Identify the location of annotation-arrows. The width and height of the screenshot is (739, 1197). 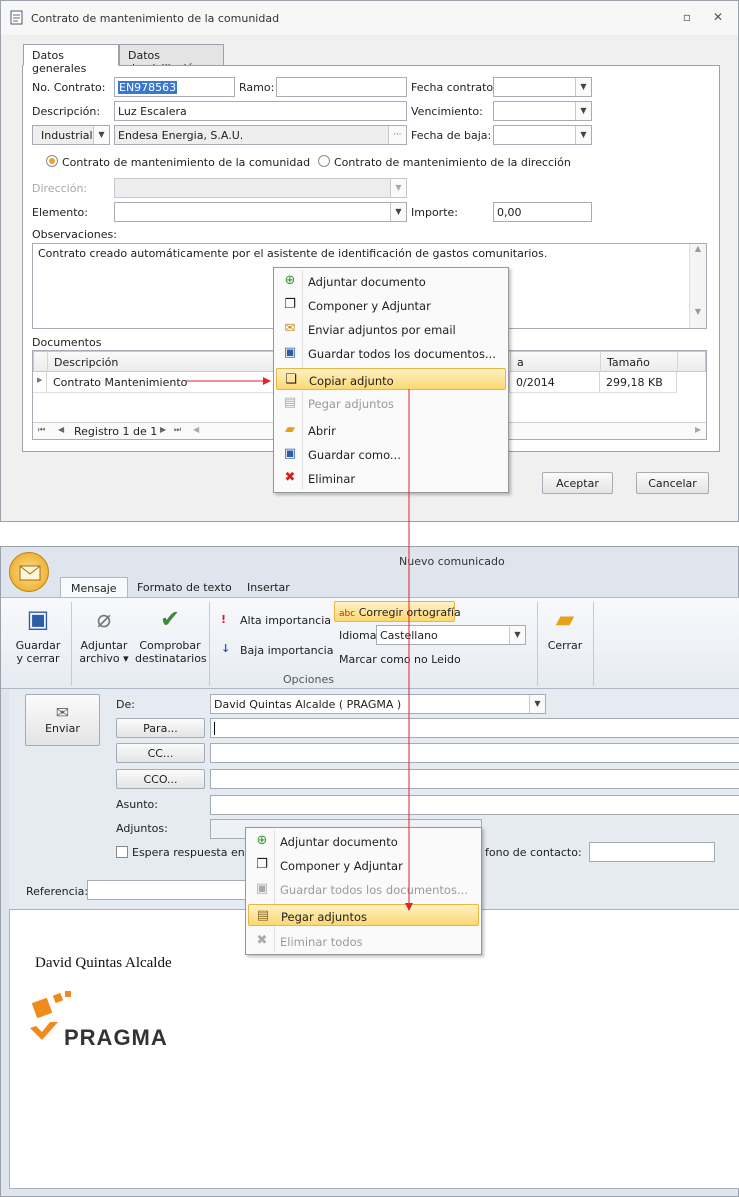
(299, 644).